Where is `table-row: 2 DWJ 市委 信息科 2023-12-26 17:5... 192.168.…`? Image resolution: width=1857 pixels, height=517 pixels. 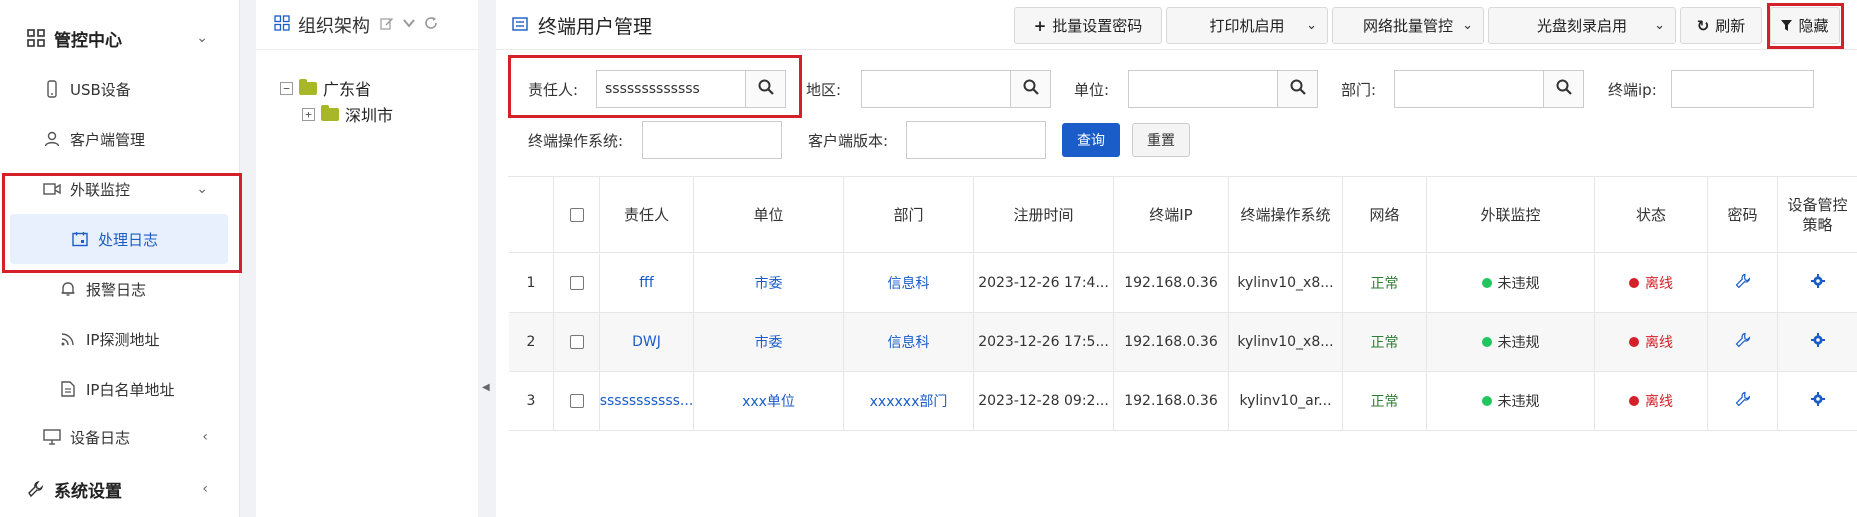 table-row: 2 DWJ 市委 信息科 2023-12-26 17:5... 192.168.… is located at coordinates (1183, 342).